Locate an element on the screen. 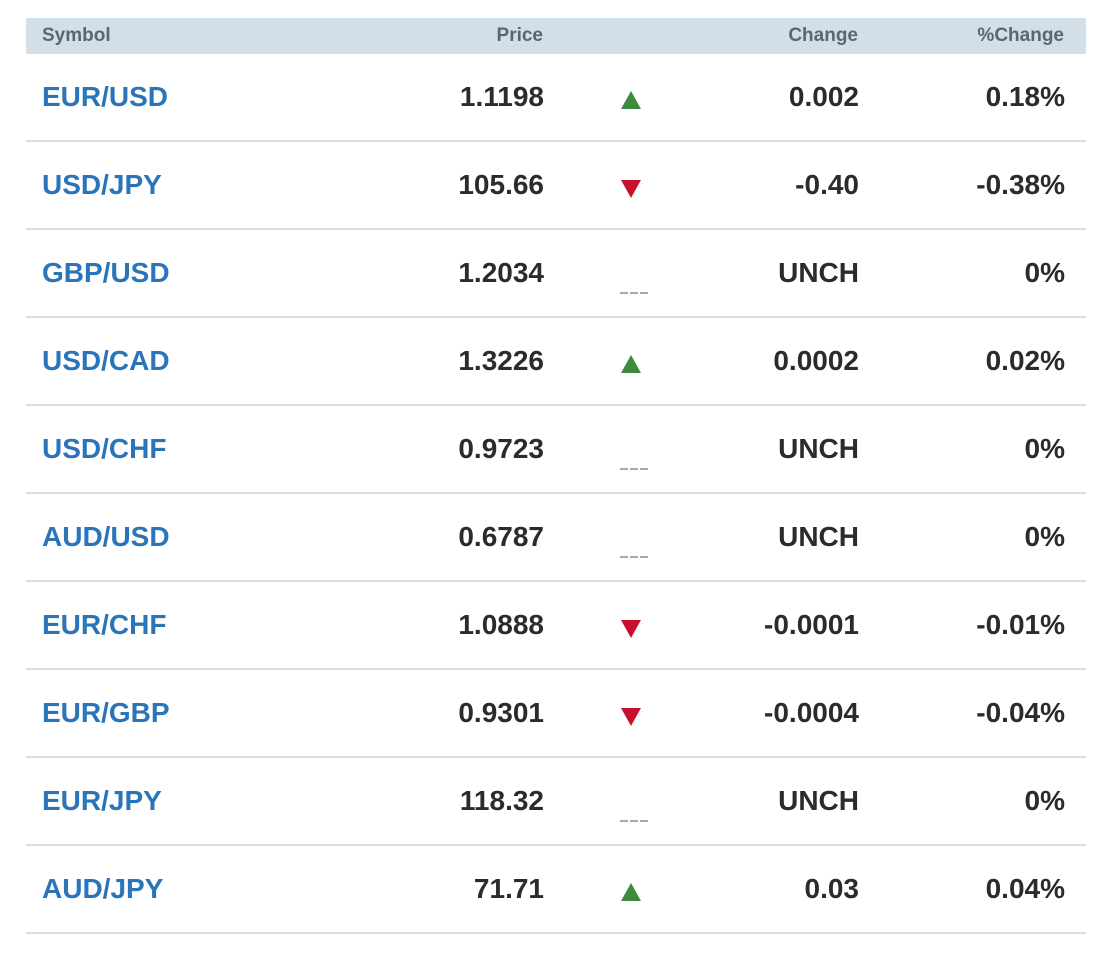 The image size is (1106, 958). change-value: -0.40 is located at coordinates (827, 184).